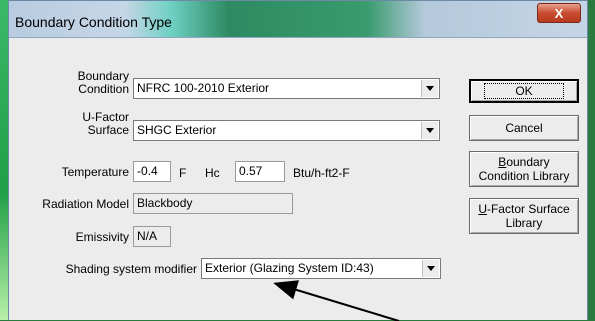 The height and width of the screenshot is (321, 595). Describe the element at coordinates (4, 160) in the screenshot. I see `desktop-background` at that location.